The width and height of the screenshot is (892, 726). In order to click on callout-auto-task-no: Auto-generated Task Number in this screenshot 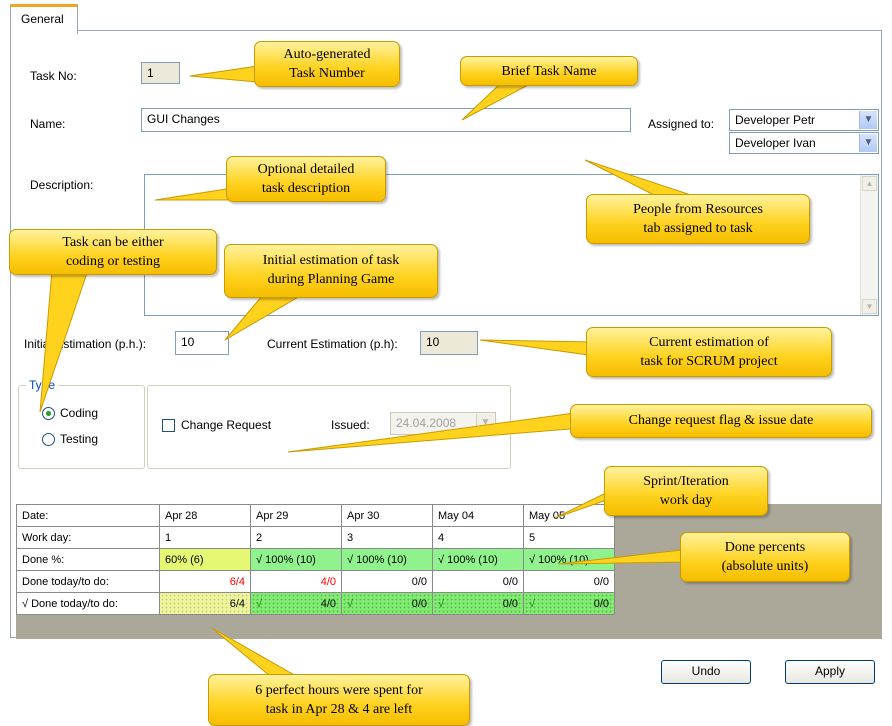, I will do `click(327, 64)`.